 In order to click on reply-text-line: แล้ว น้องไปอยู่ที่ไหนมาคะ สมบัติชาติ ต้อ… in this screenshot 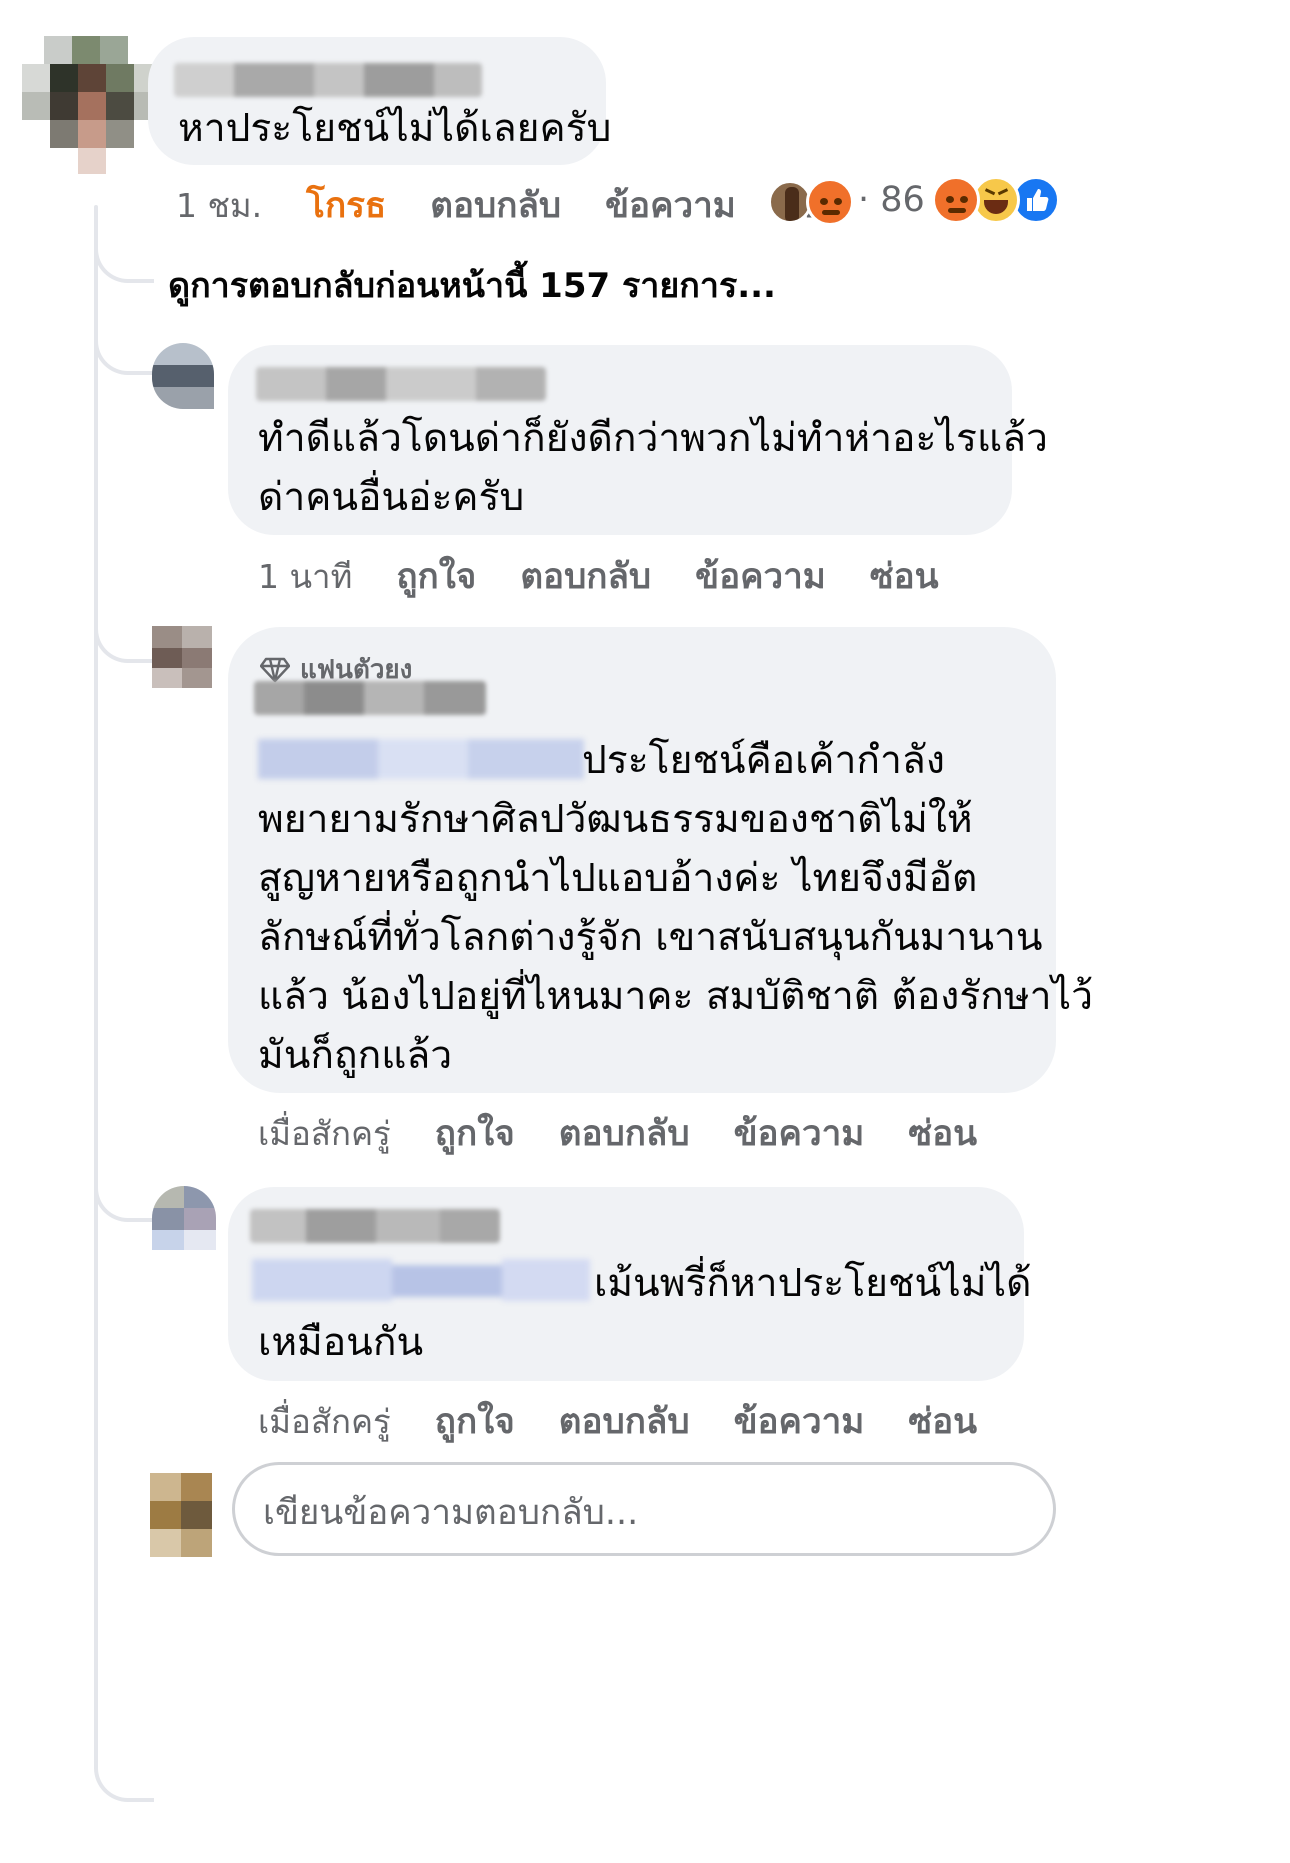, I will do `click(675, 996)`.